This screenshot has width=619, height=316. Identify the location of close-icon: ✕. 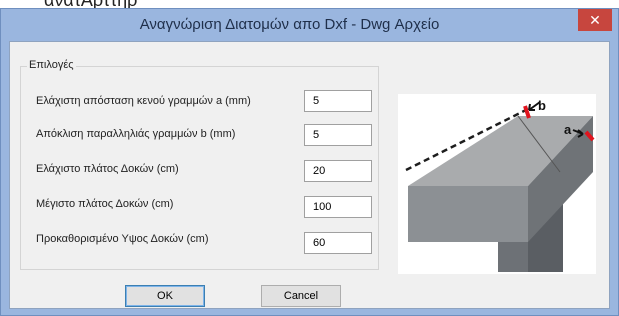
(595, 20).